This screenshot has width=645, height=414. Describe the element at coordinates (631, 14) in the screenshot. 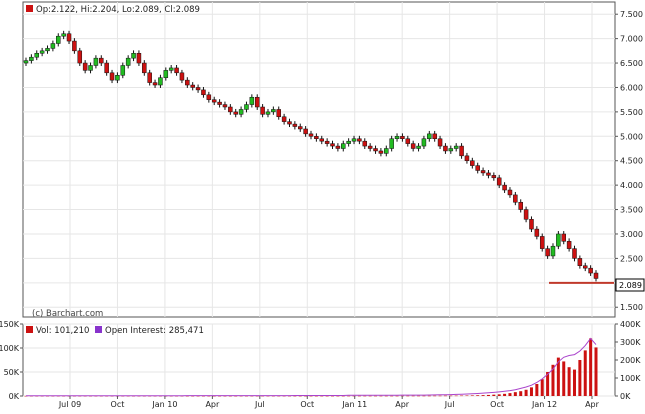

I see `price-y-tick-label: 7.500` at that location.